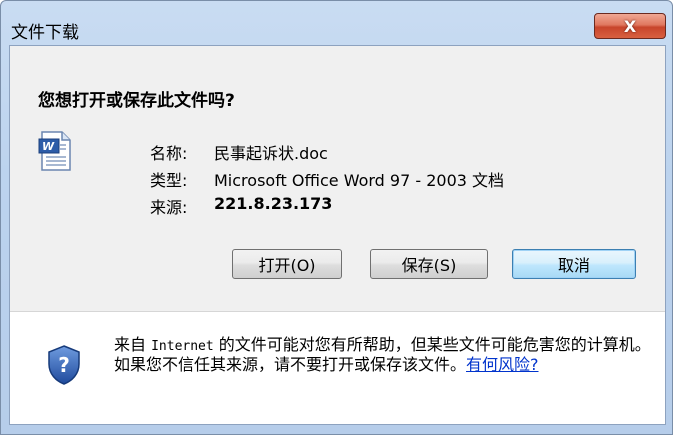 The height and width of the screenshot is (435, 673). I want to click on close-icon: X, so click(630, 26).